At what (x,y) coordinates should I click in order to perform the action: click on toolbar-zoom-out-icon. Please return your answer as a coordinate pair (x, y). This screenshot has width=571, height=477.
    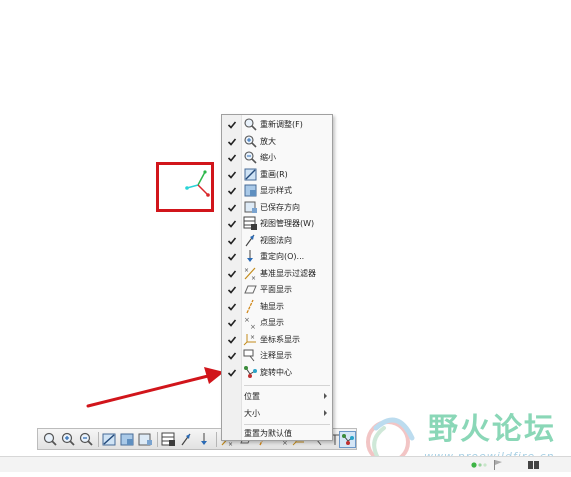
    Looking at the image, I should click on (86, 439).